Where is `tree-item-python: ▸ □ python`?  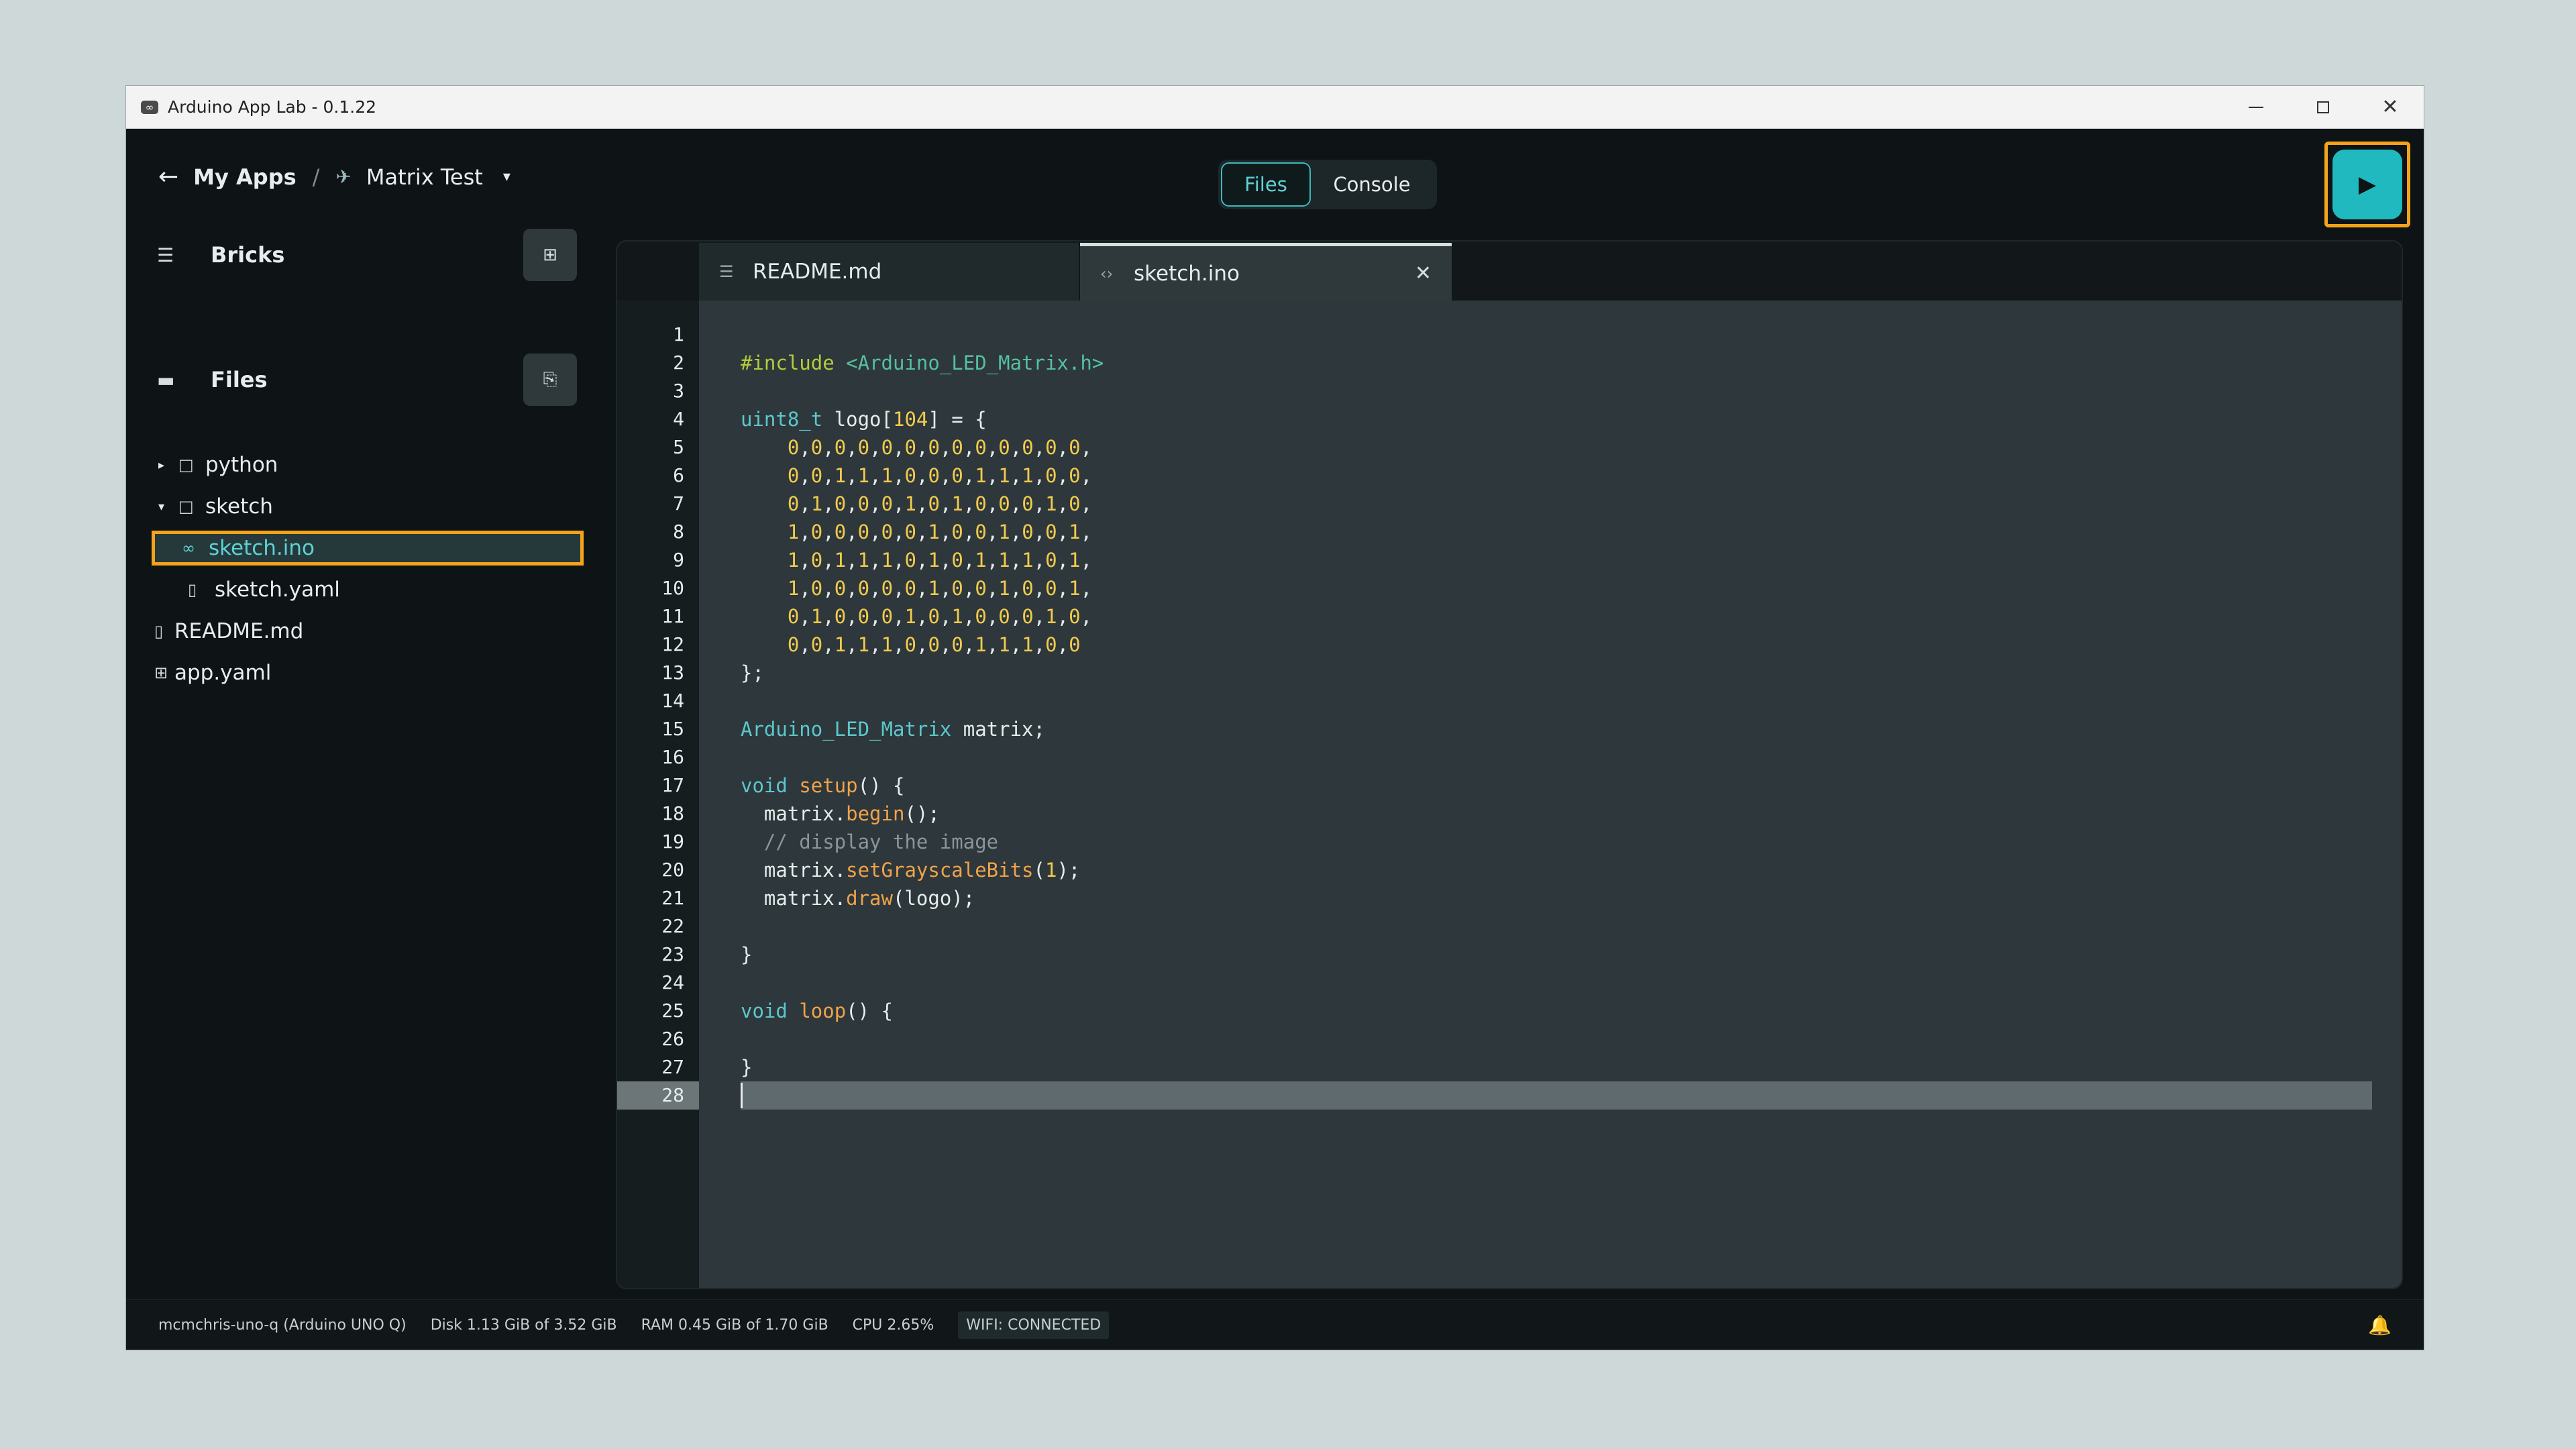 tree-item-python: ▸ □ python is located at coordinates (218, 464).